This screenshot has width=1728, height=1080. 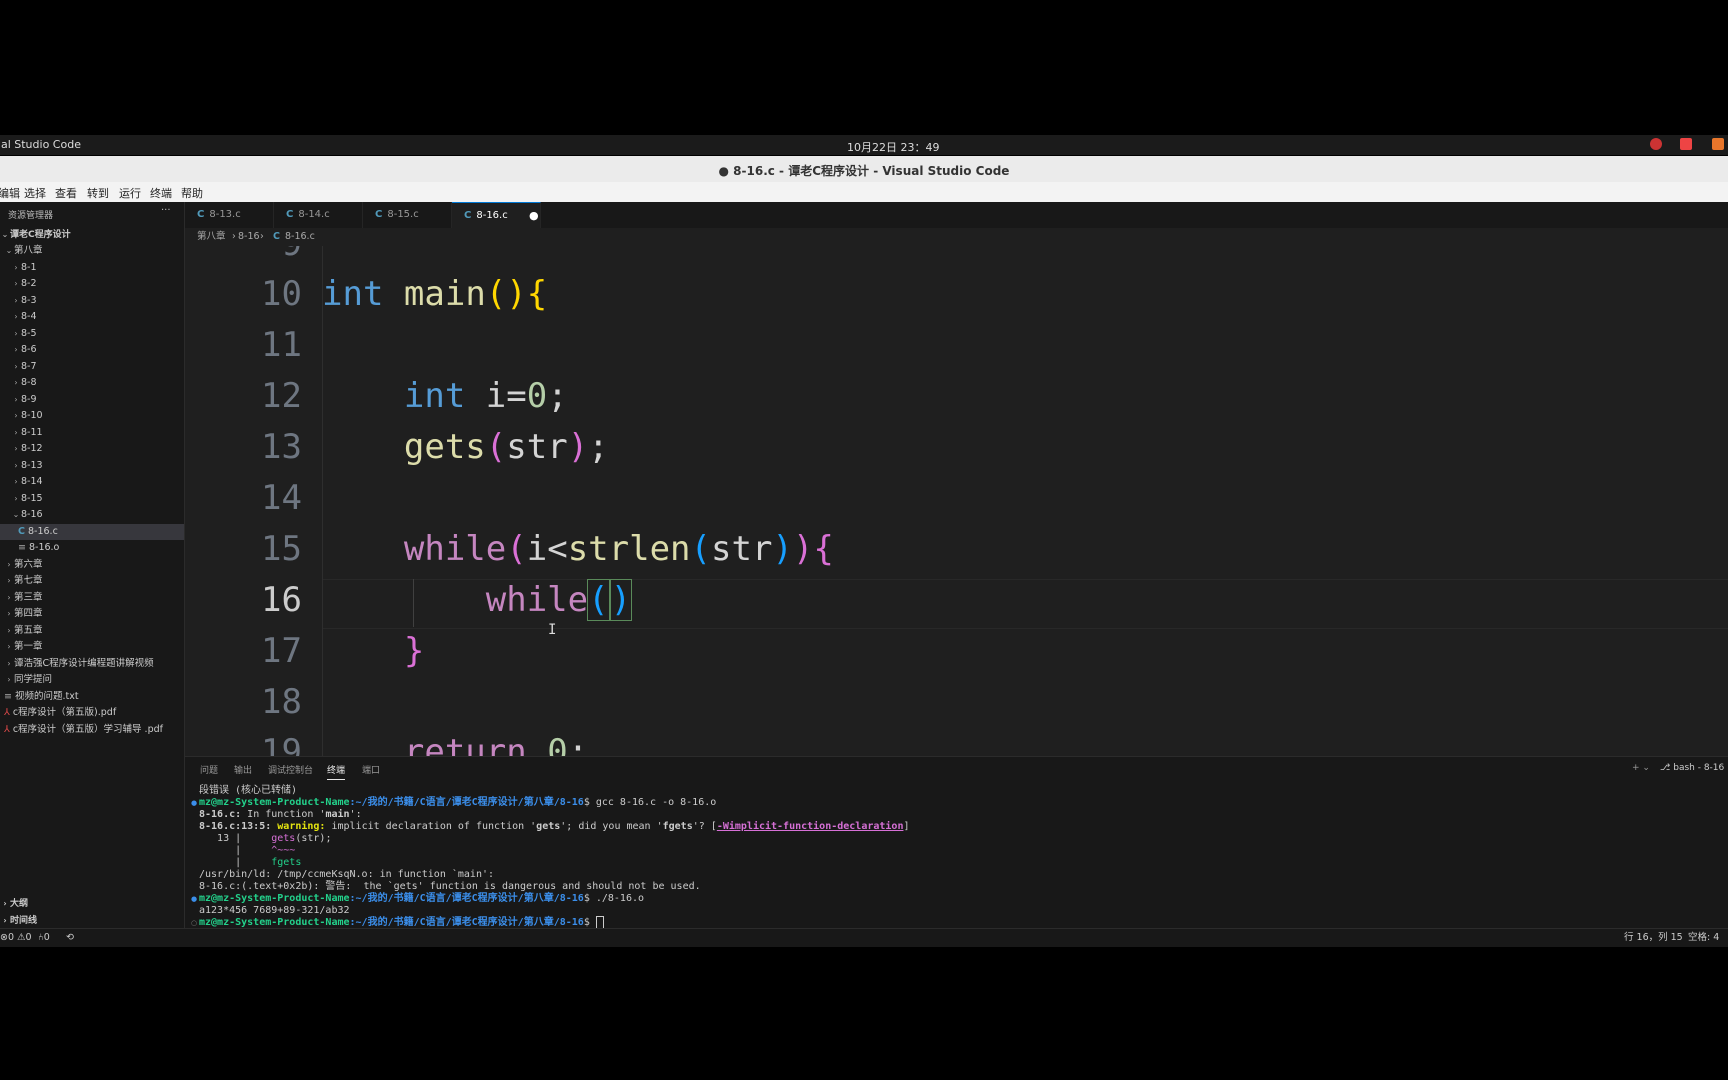 I want to click on menu-view: 查看, so click(x=66, y=193).